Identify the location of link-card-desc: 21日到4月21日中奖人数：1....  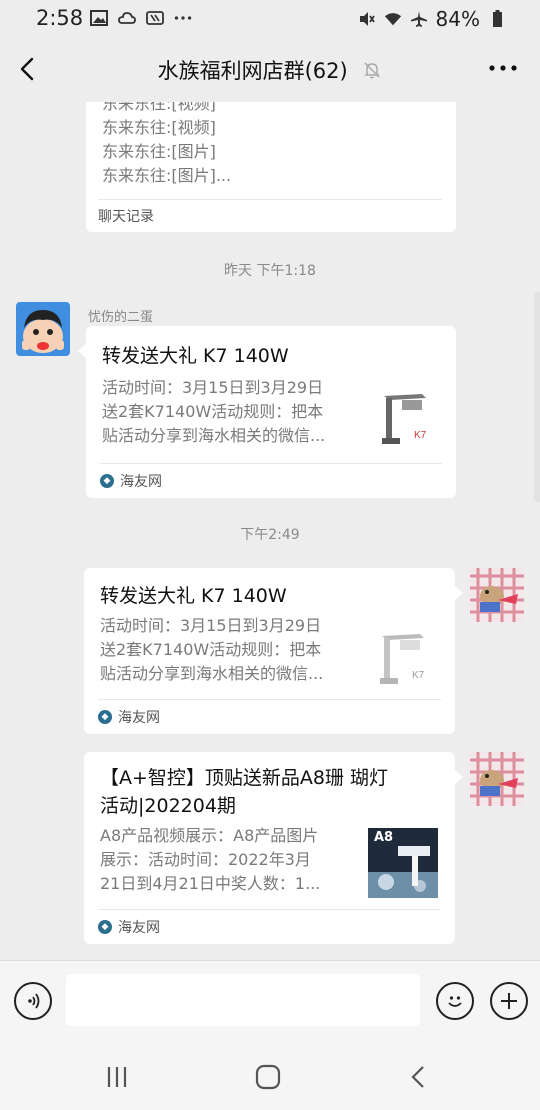
(210, 883).